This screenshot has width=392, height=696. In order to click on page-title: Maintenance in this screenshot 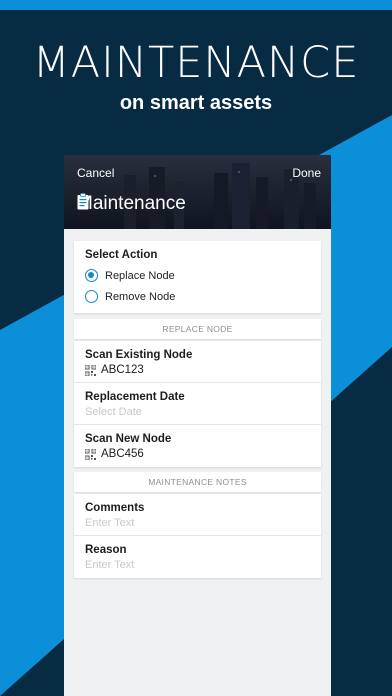, I will do `click(131, 203)`.